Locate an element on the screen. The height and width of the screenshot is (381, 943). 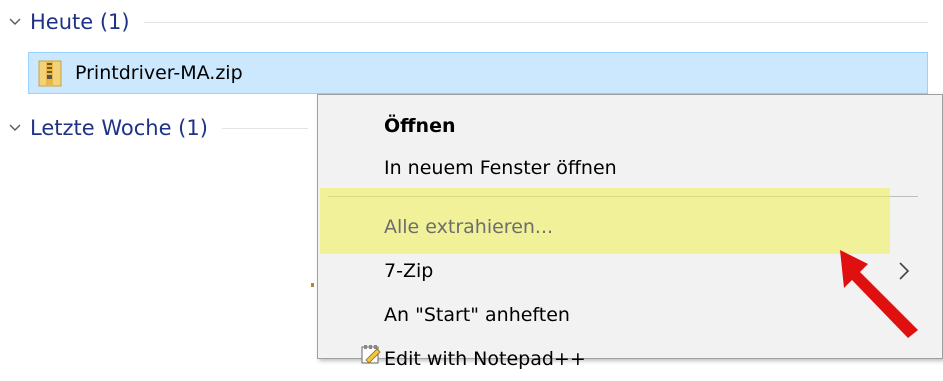
group-title: Letzte Woche (1) is located at coordinates (119, 128).